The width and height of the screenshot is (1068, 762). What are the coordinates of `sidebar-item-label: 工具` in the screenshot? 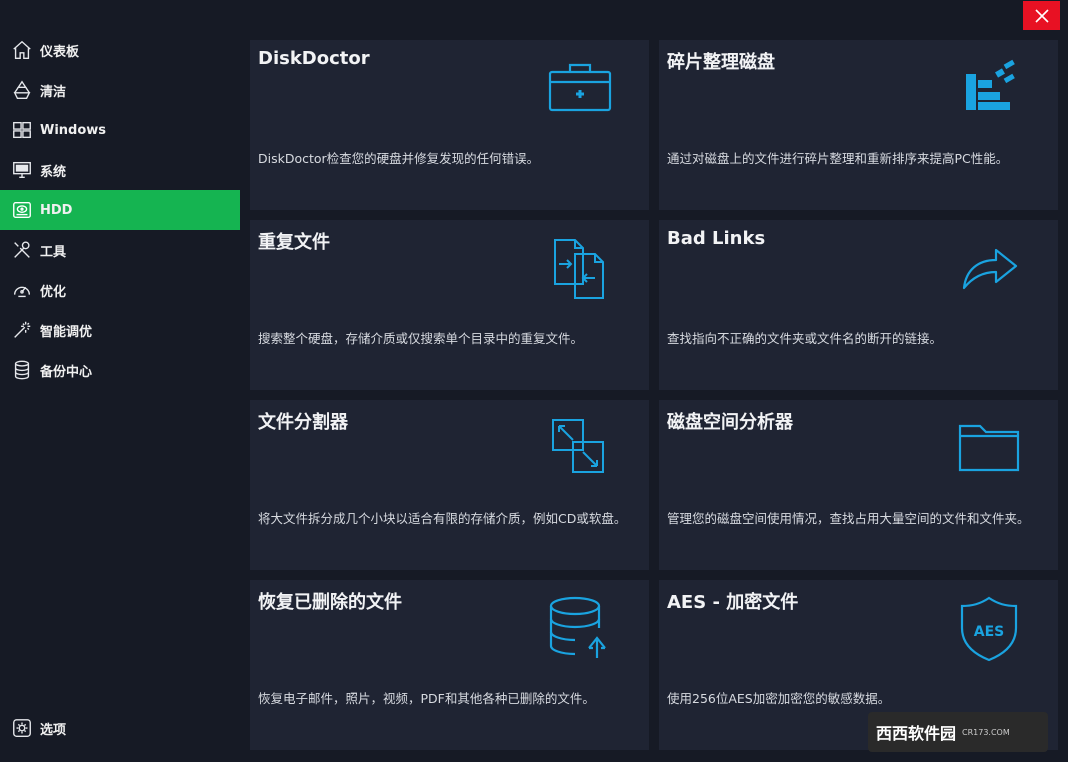 It's located at (53, 252).